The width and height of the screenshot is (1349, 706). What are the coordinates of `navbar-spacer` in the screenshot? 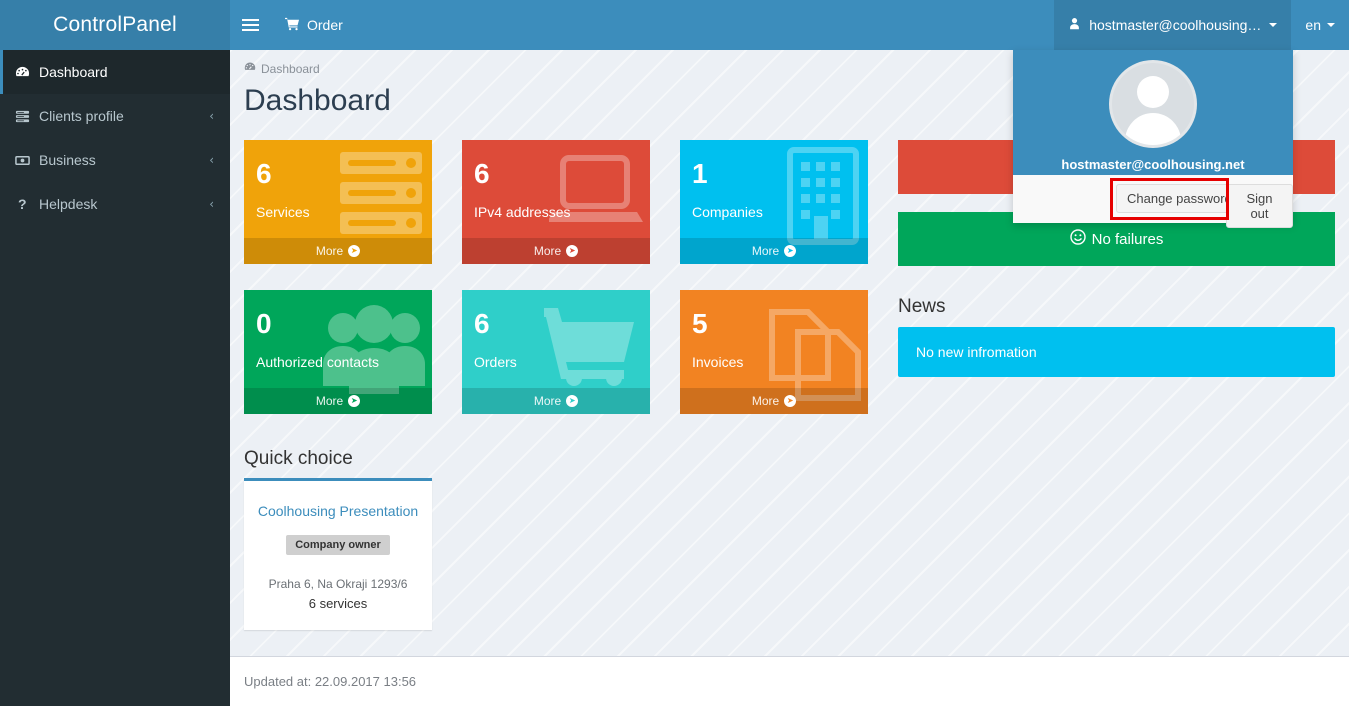 It's located at (706, 25).